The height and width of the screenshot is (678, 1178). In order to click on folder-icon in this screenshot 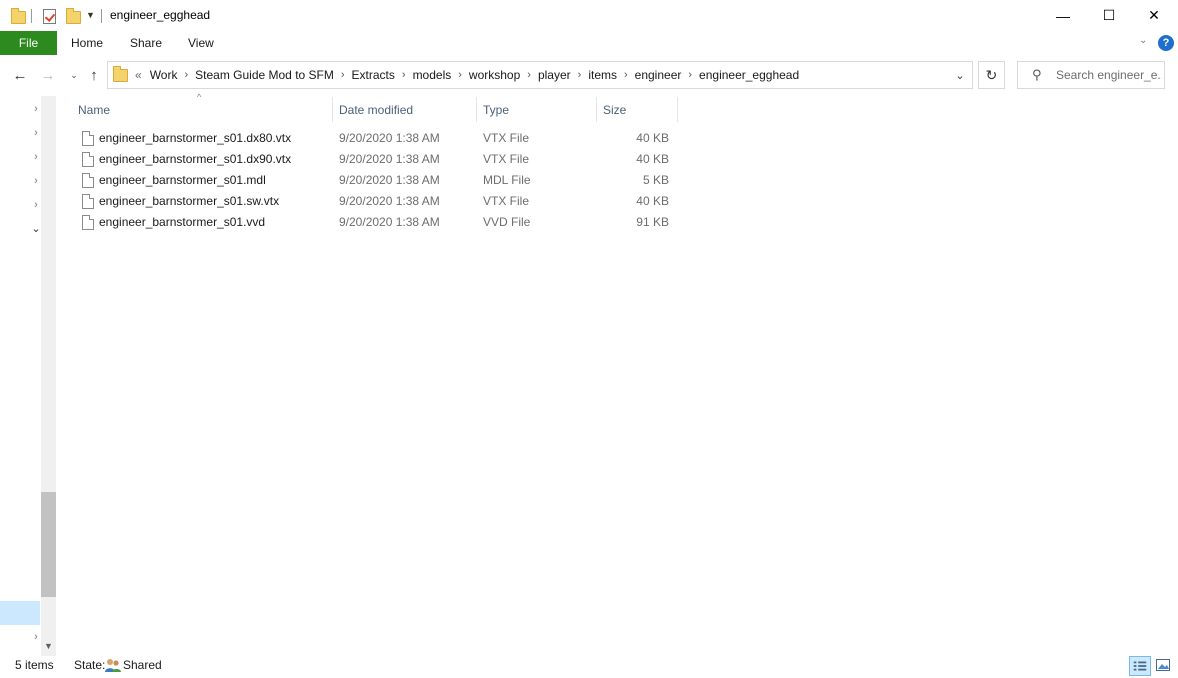, I will do `click(18, 16)`.